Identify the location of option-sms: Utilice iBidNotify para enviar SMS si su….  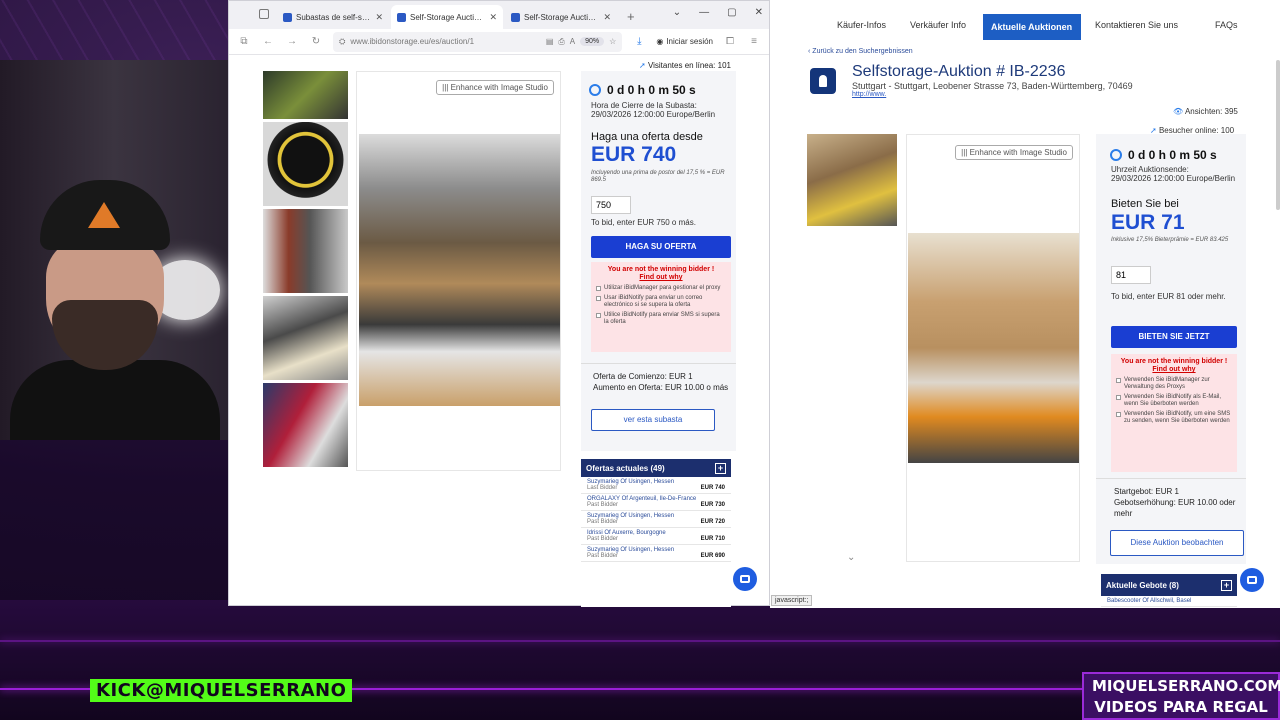
(661, 319).